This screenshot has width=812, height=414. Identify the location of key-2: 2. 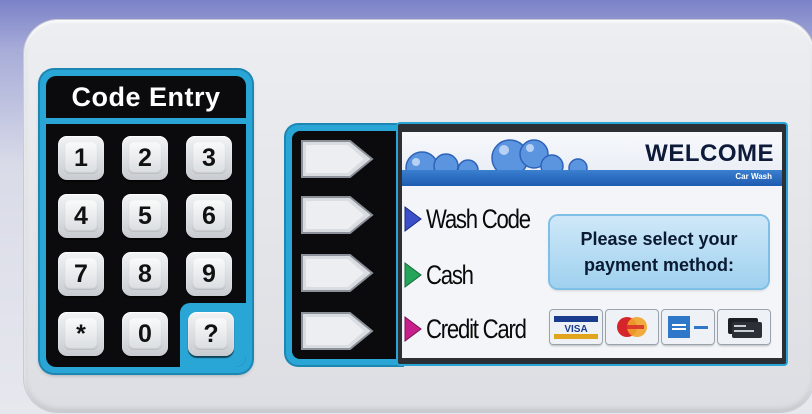
(145, 158).